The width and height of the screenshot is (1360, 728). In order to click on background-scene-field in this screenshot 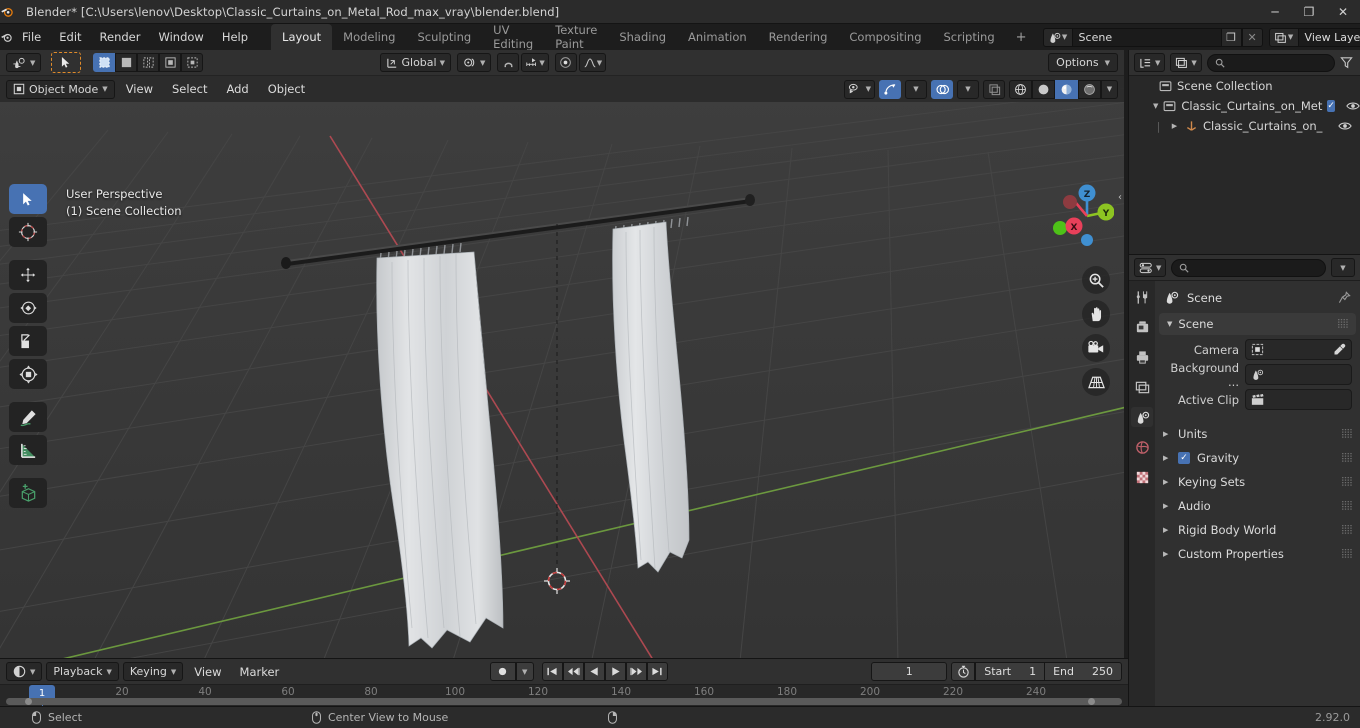, I will do `click(1298, 374)`.